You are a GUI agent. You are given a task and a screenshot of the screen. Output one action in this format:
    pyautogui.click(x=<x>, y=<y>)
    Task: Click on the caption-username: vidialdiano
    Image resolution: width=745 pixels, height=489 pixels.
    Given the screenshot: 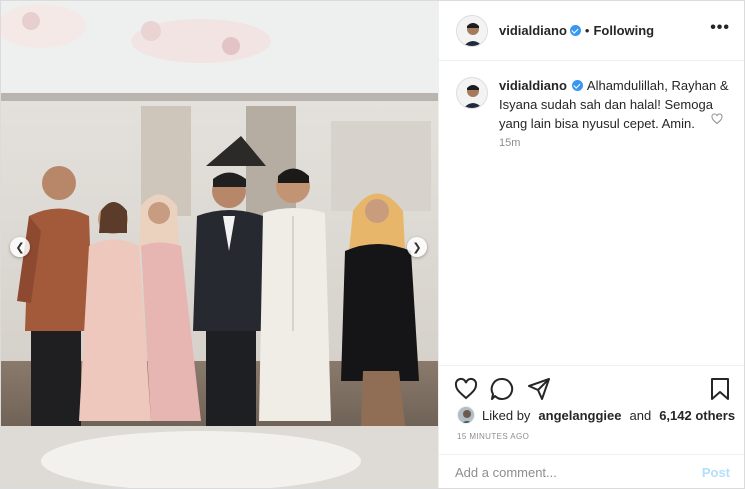 What is the action you would take?
    pyautogui.click(x=533, y=85)
    